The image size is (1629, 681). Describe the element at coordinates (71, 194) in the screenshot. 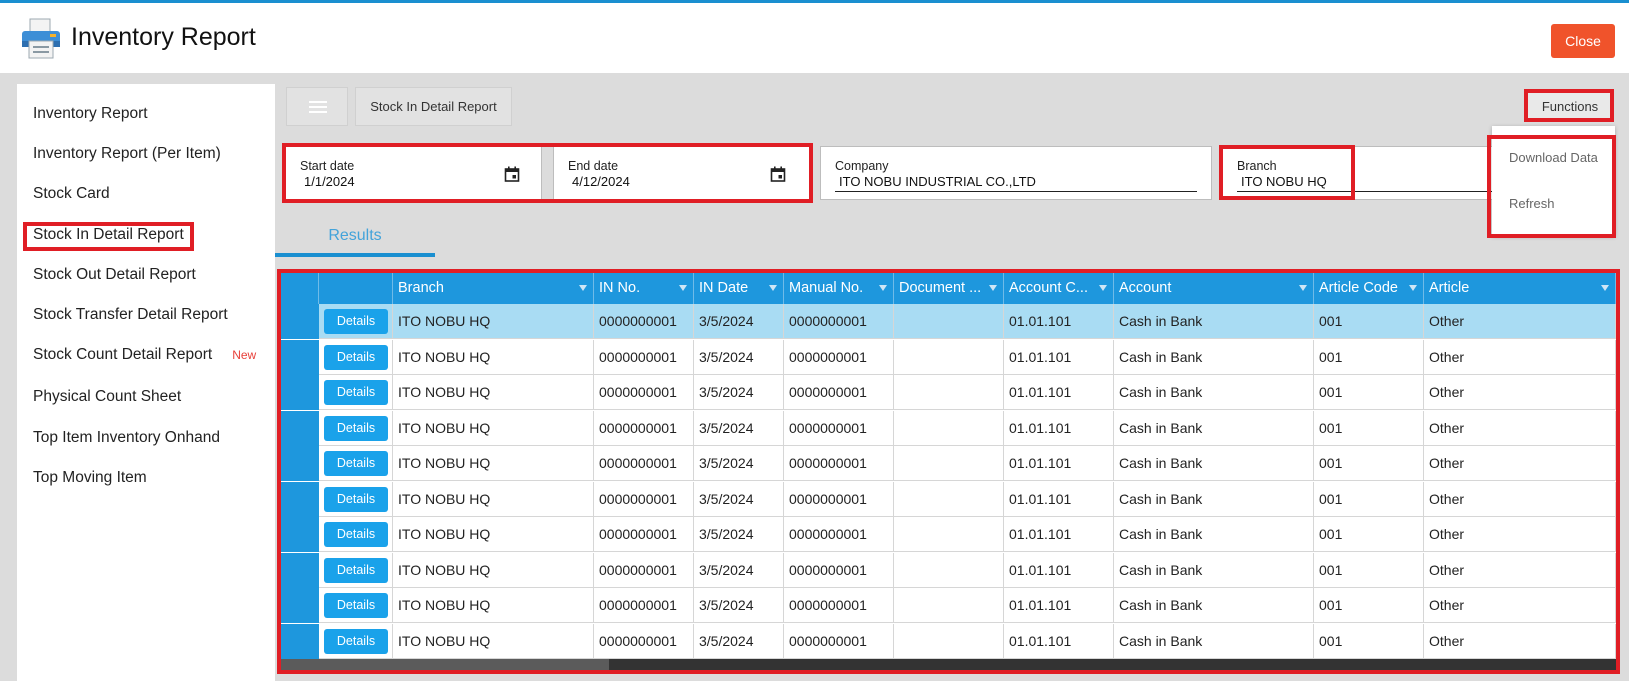

I see `sidebar-item-stock-card: Stock Card` at that location.